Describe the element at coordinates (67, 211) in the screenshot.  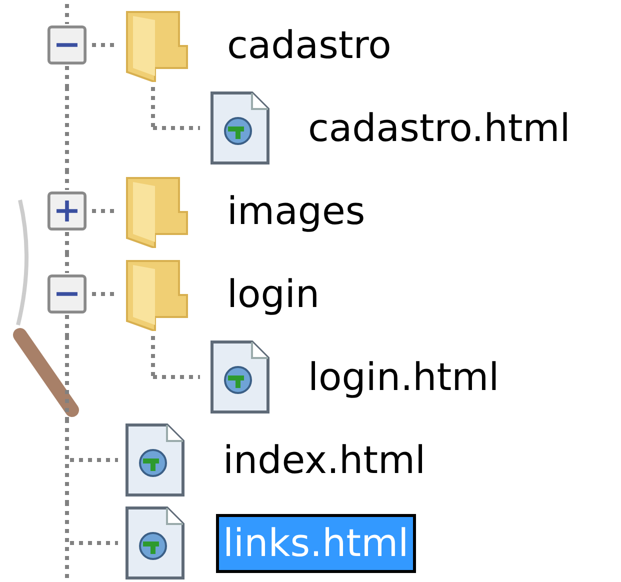
I see `expand-button` at that location.